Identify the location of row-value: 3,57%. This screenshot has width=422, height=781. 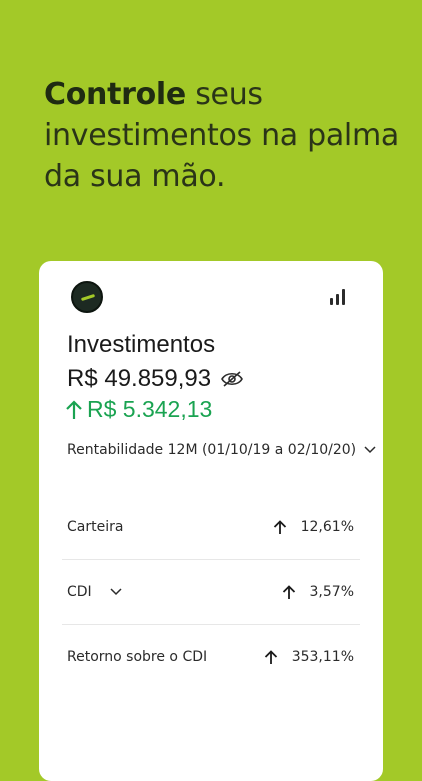
(331, 592).